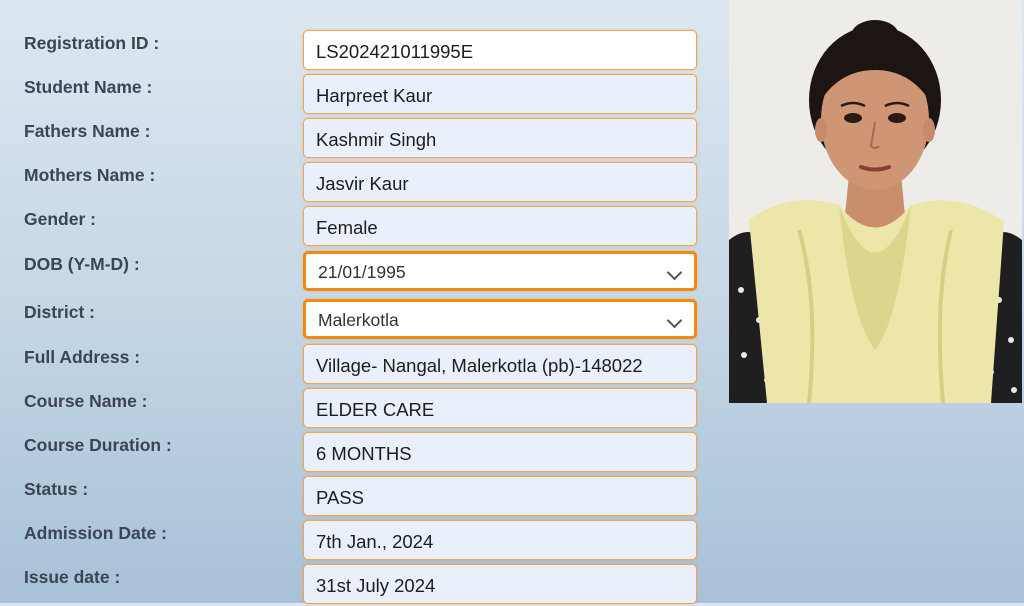 This screenshot has width=1024, height=606. I want to click on row-registration-id: Registration ID : LS202421011995E, so click(360, 50).